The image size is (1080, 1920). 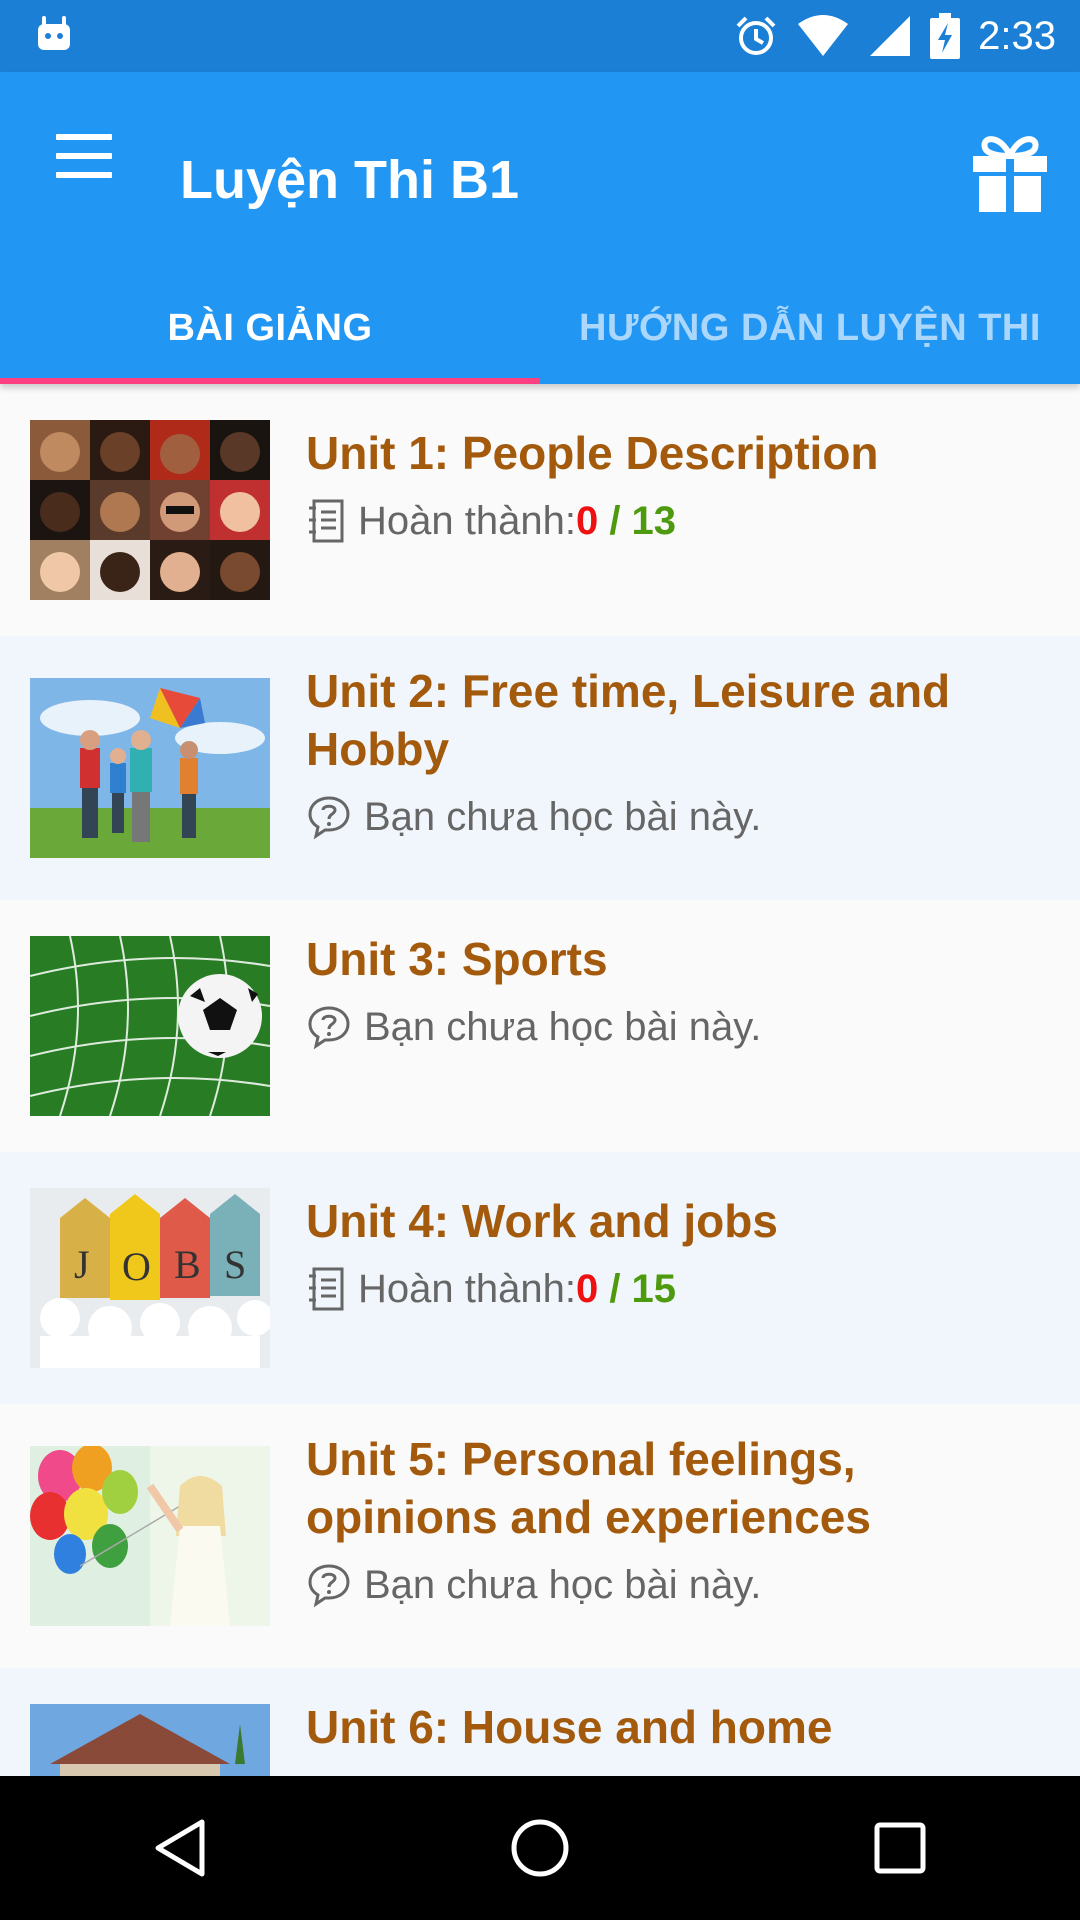 I want to click on navigation-bar, so click(x=540, y=1848).